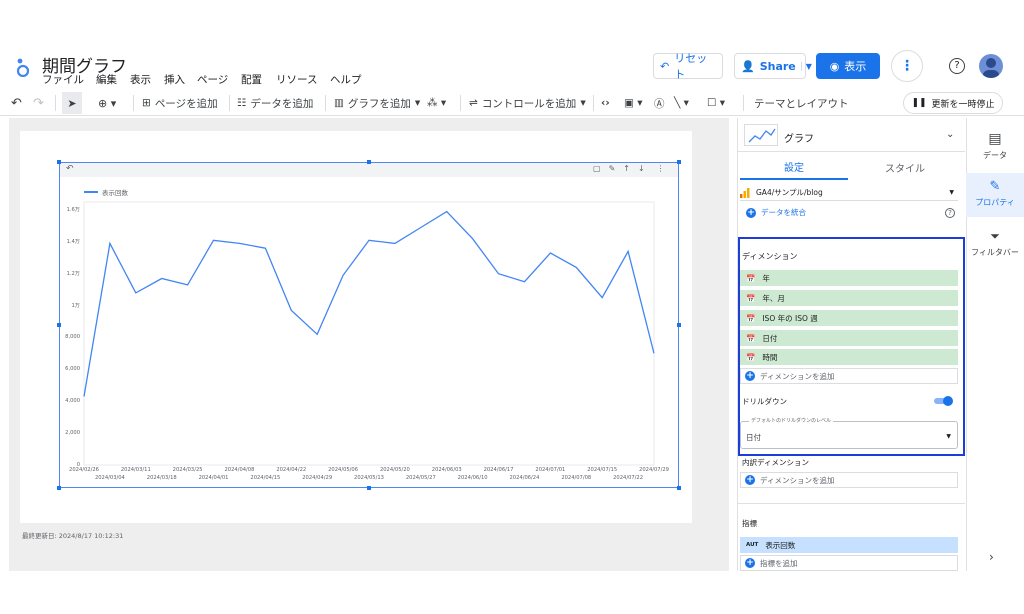 The height and width of the screenshot is (614, 1024). I want to click on help-icon: ?, so click(950, 213).